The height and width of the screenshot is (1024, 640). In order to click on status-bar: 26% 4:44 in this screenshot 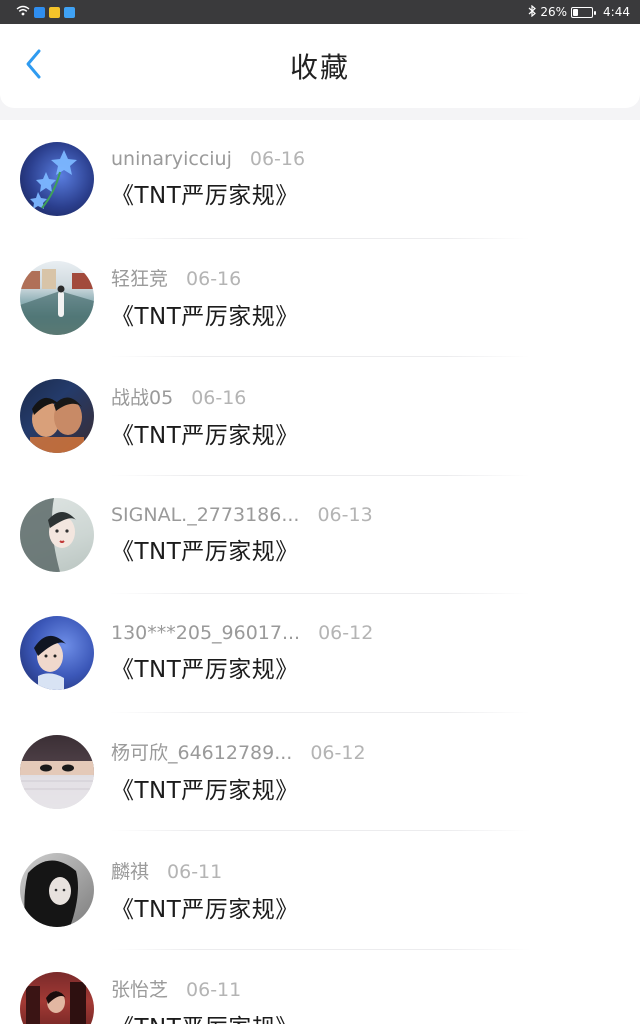, I will do `click(320, 12)`.